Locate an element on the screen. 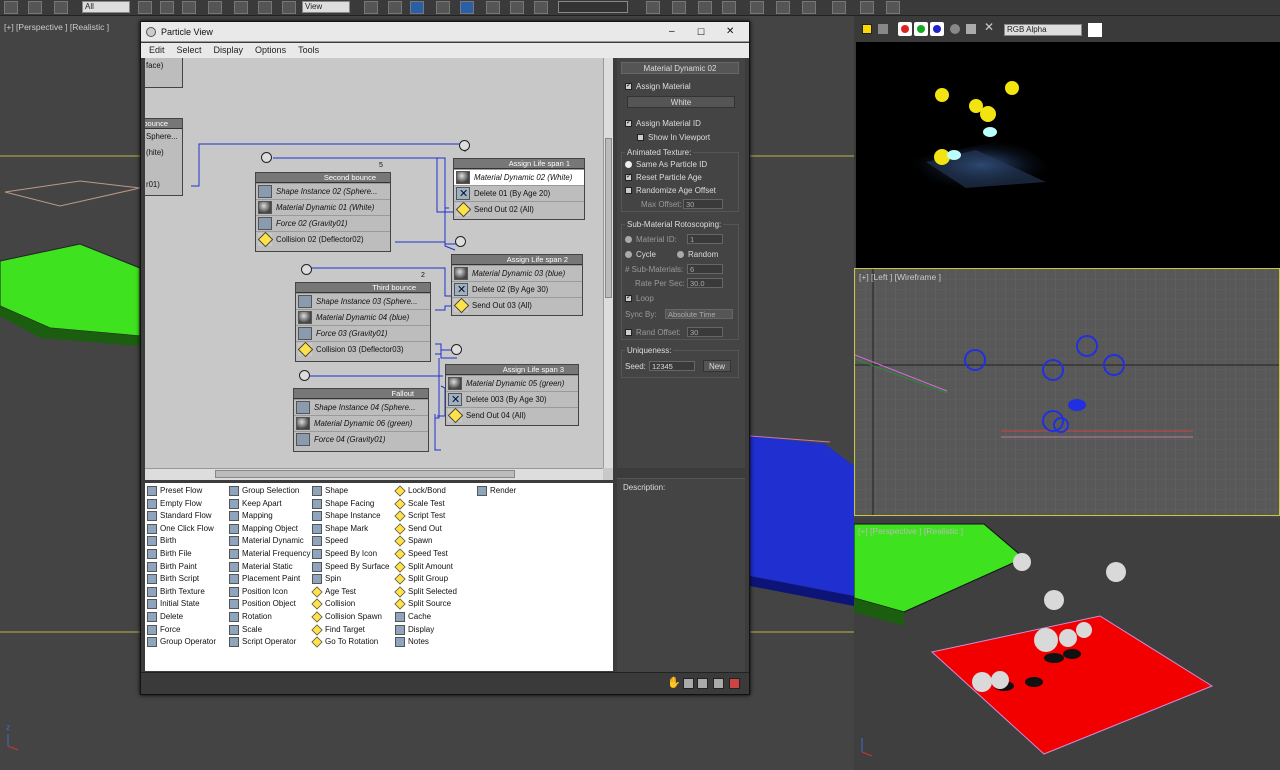 Image resolution: width=1280 pixels, height=770 pixels. material-id-radio is located at coordinates (628, 240).